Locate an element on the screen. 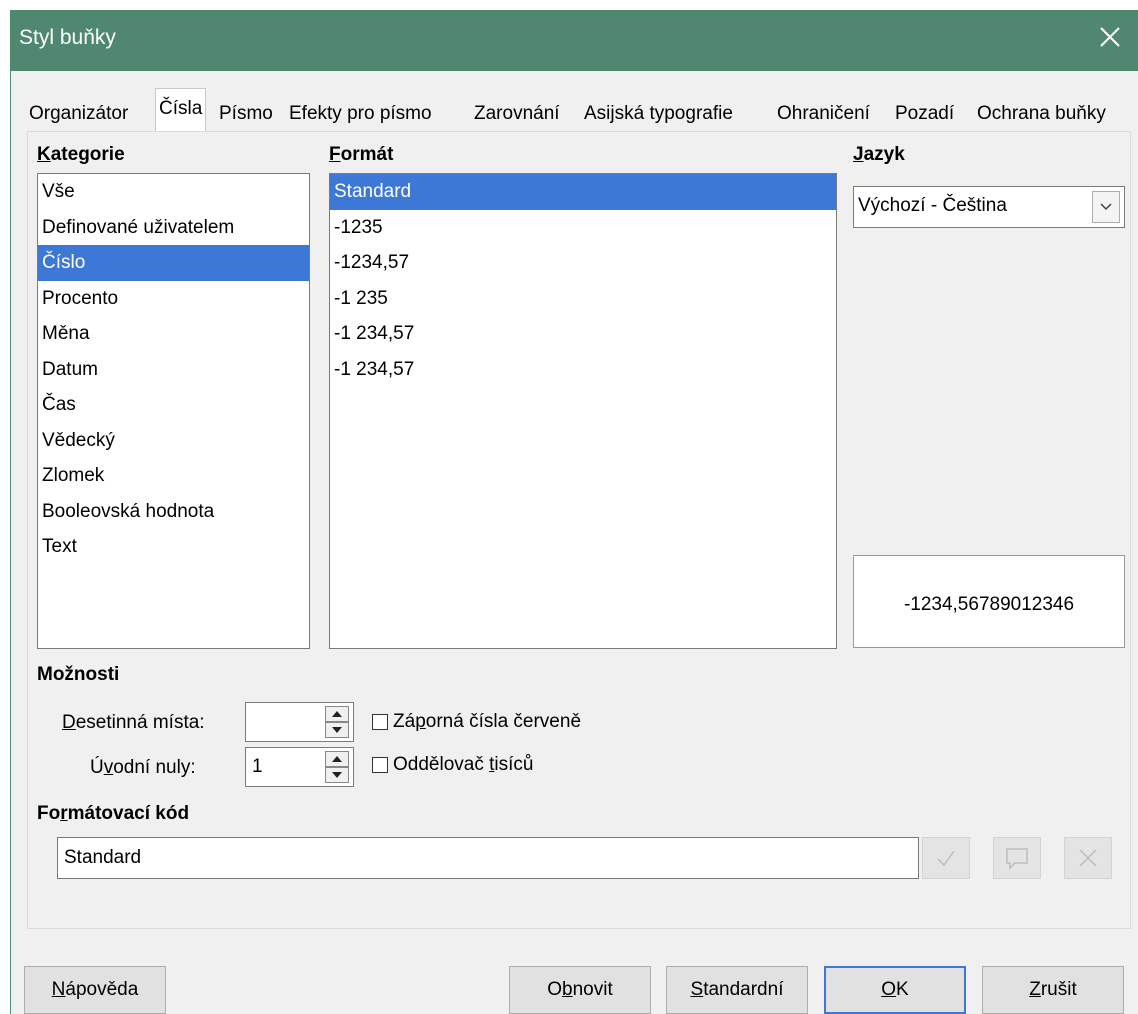 Image resolution: width=1138 pixels, height=1014 pixels. cancel-button: Zrušit is located at coordinates (1053, 990).